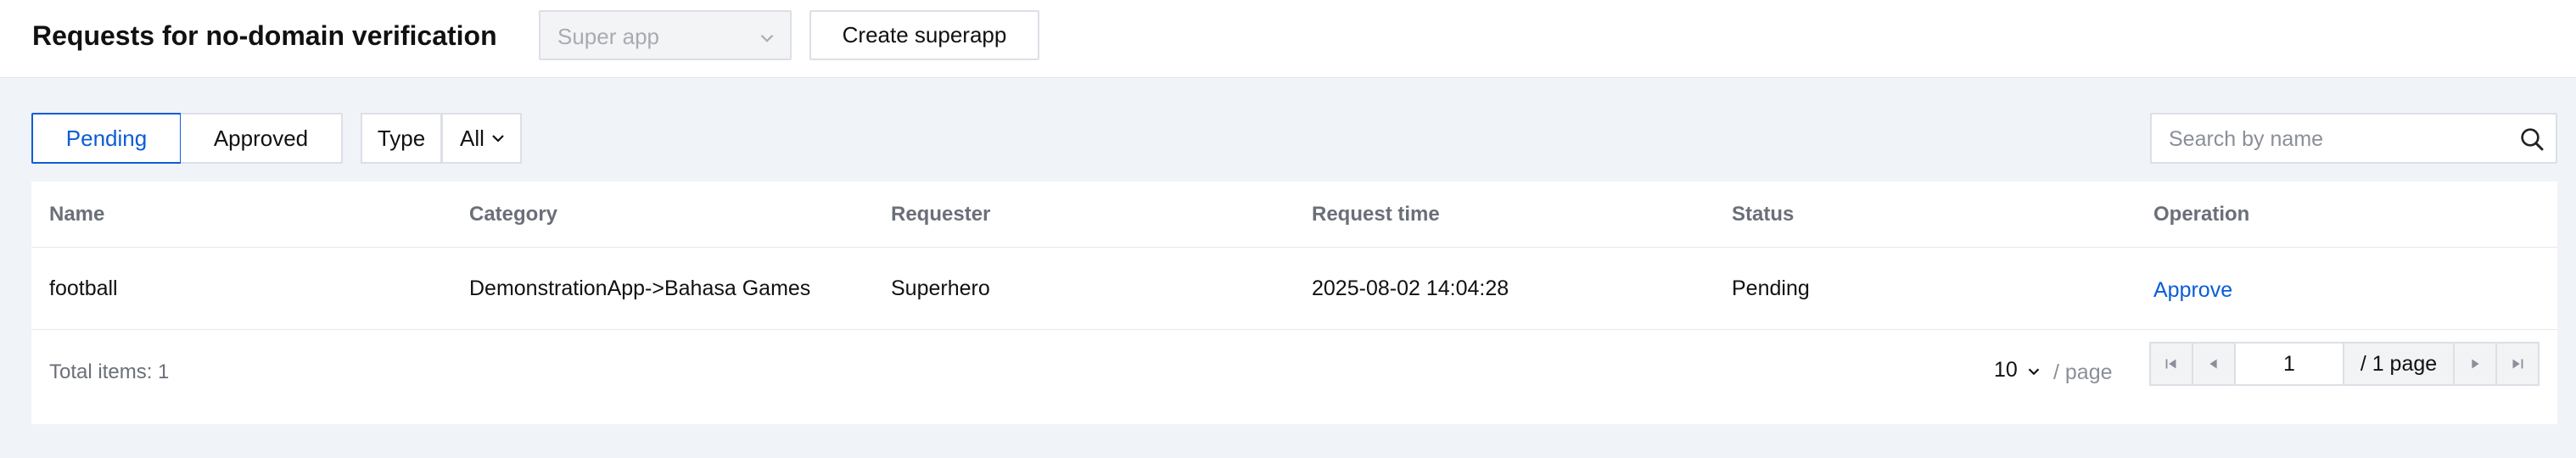 This screenshot has width=2576, height=458. What do you see at coordinates (2006, 370) in the screenshot?
I see `page-size-value: 10` at bounding box center [2006, 370].